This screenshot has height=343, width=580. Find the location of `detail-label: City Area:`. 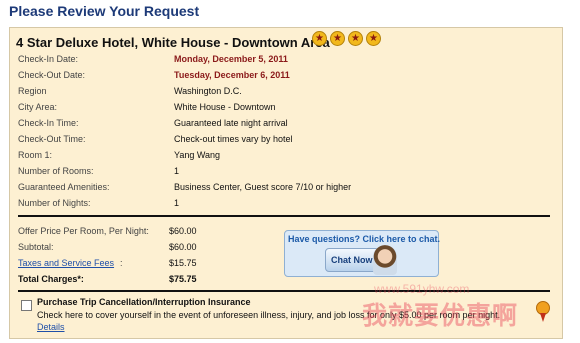

detail-label: City Area: is located at coordinates (38, 107).